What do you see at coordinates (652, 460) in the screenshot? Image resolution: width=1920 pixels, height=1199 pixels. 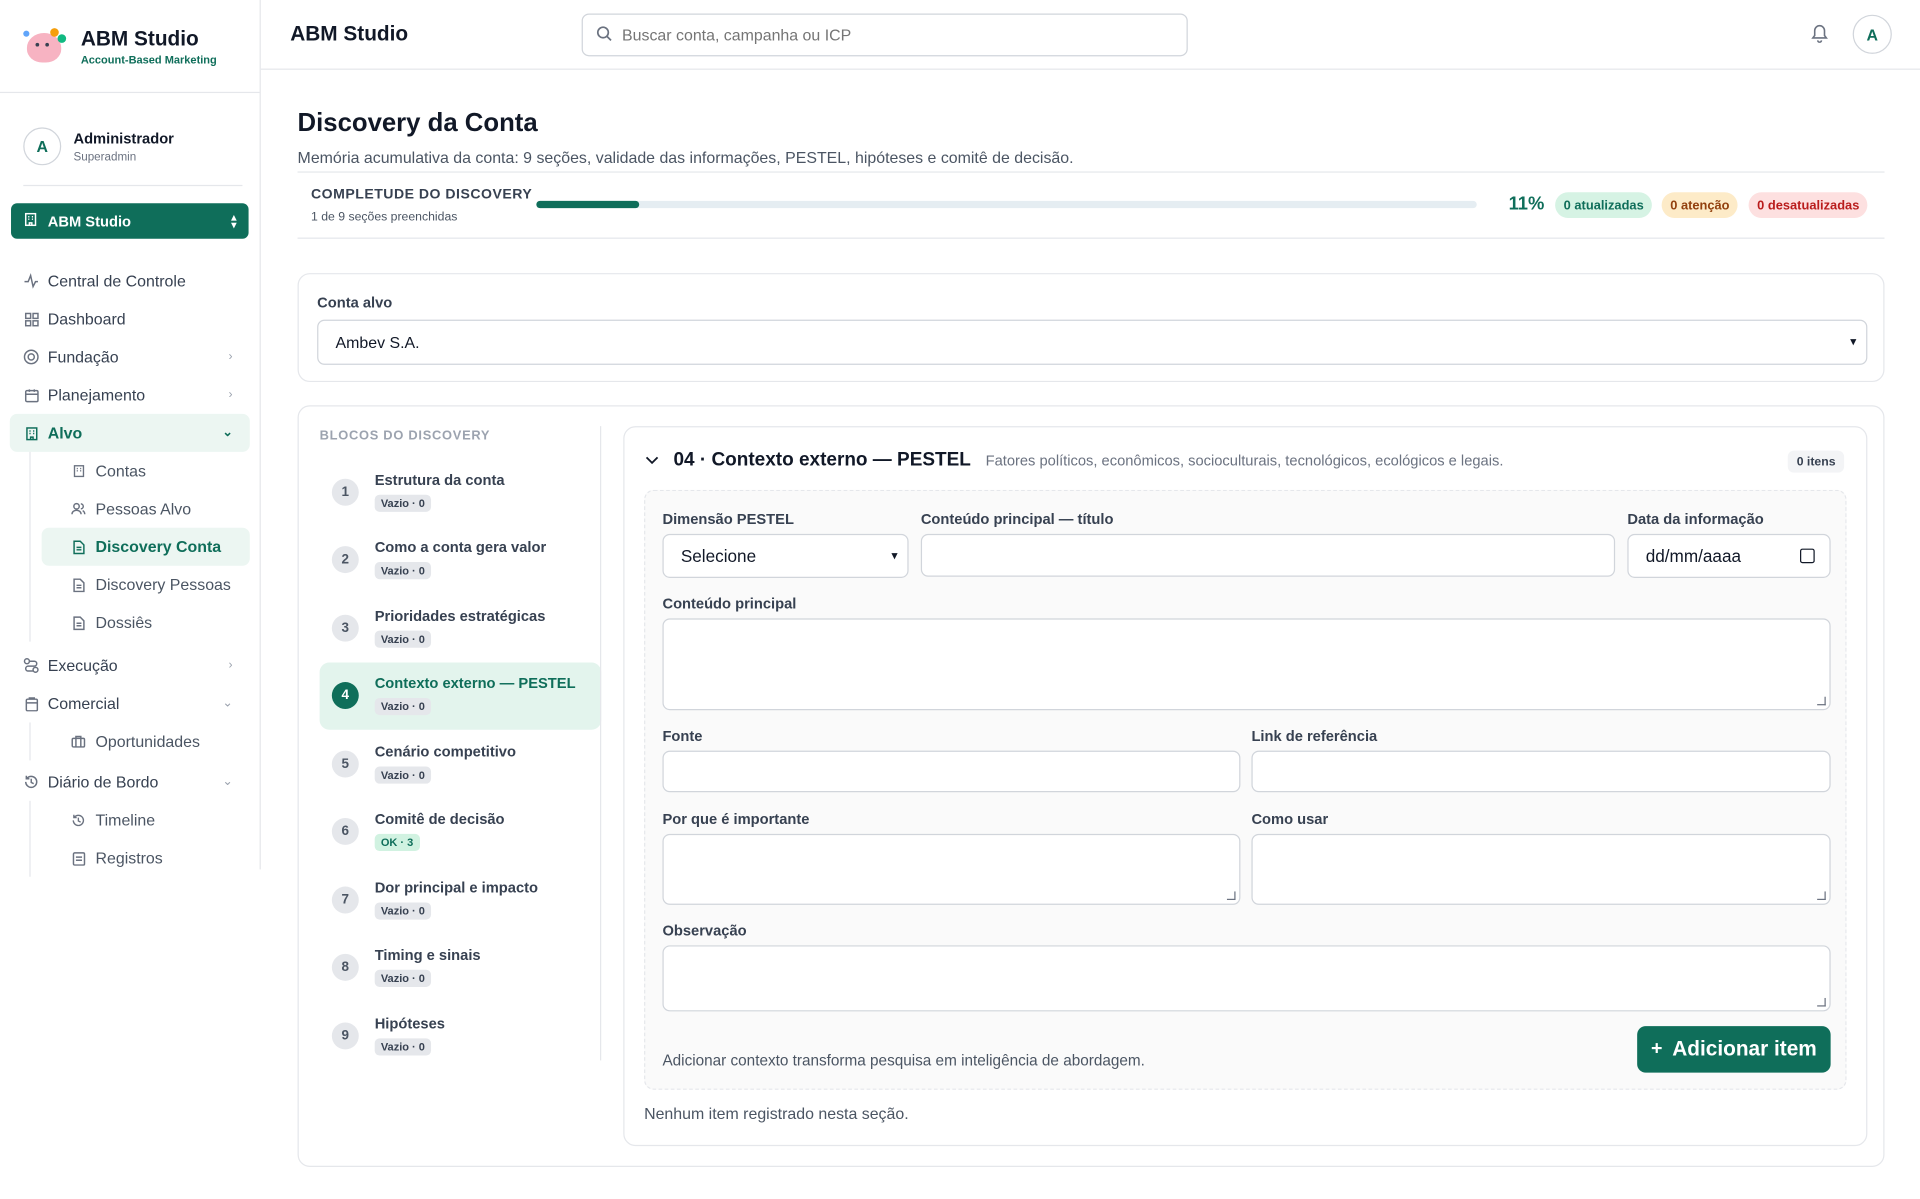 I see `chevron-down-icon` at bounding box center [652, 460].